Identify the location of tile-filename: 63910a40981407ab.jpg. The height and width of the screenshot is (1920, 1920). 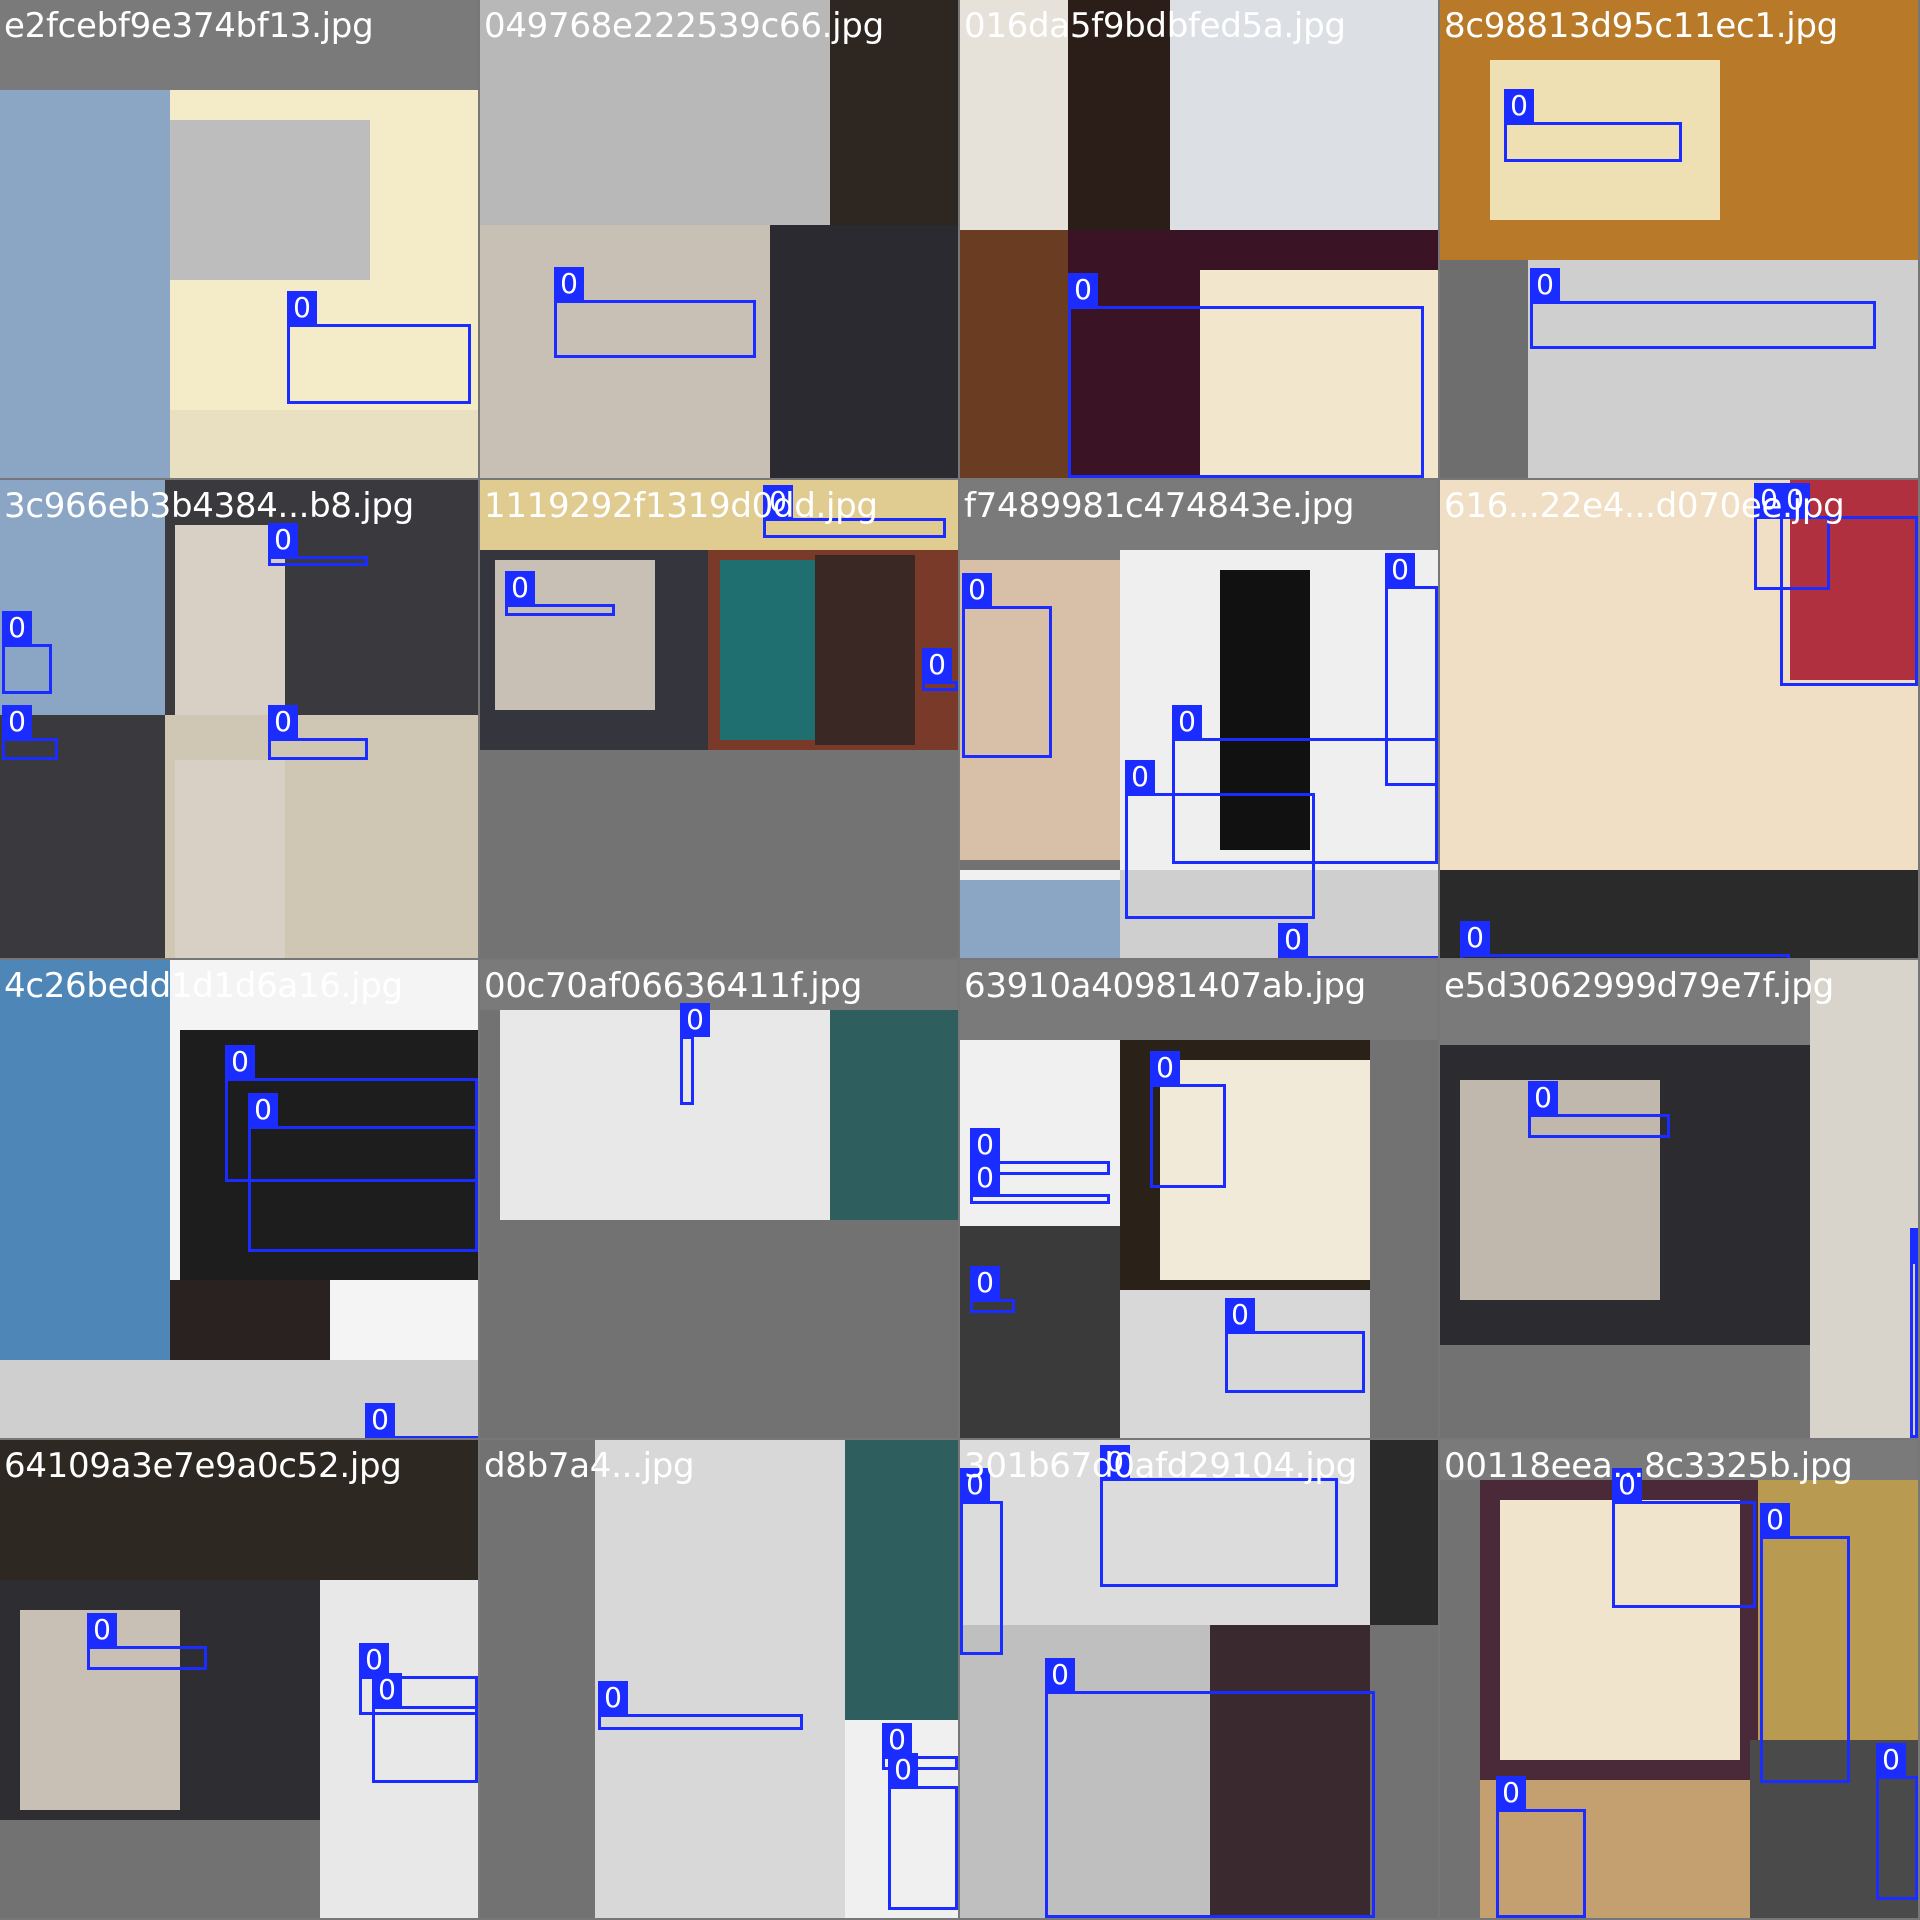
(1165, 986).